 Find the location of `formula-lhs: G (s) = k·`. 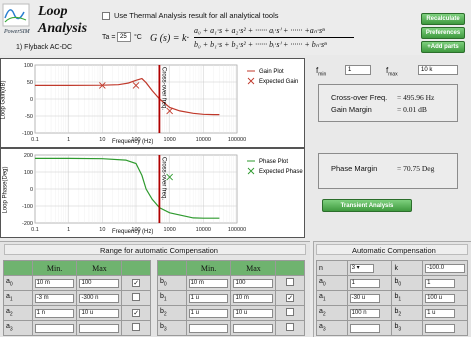

formula-lhs: G (s) = k· is located at coordinates (169, 38).